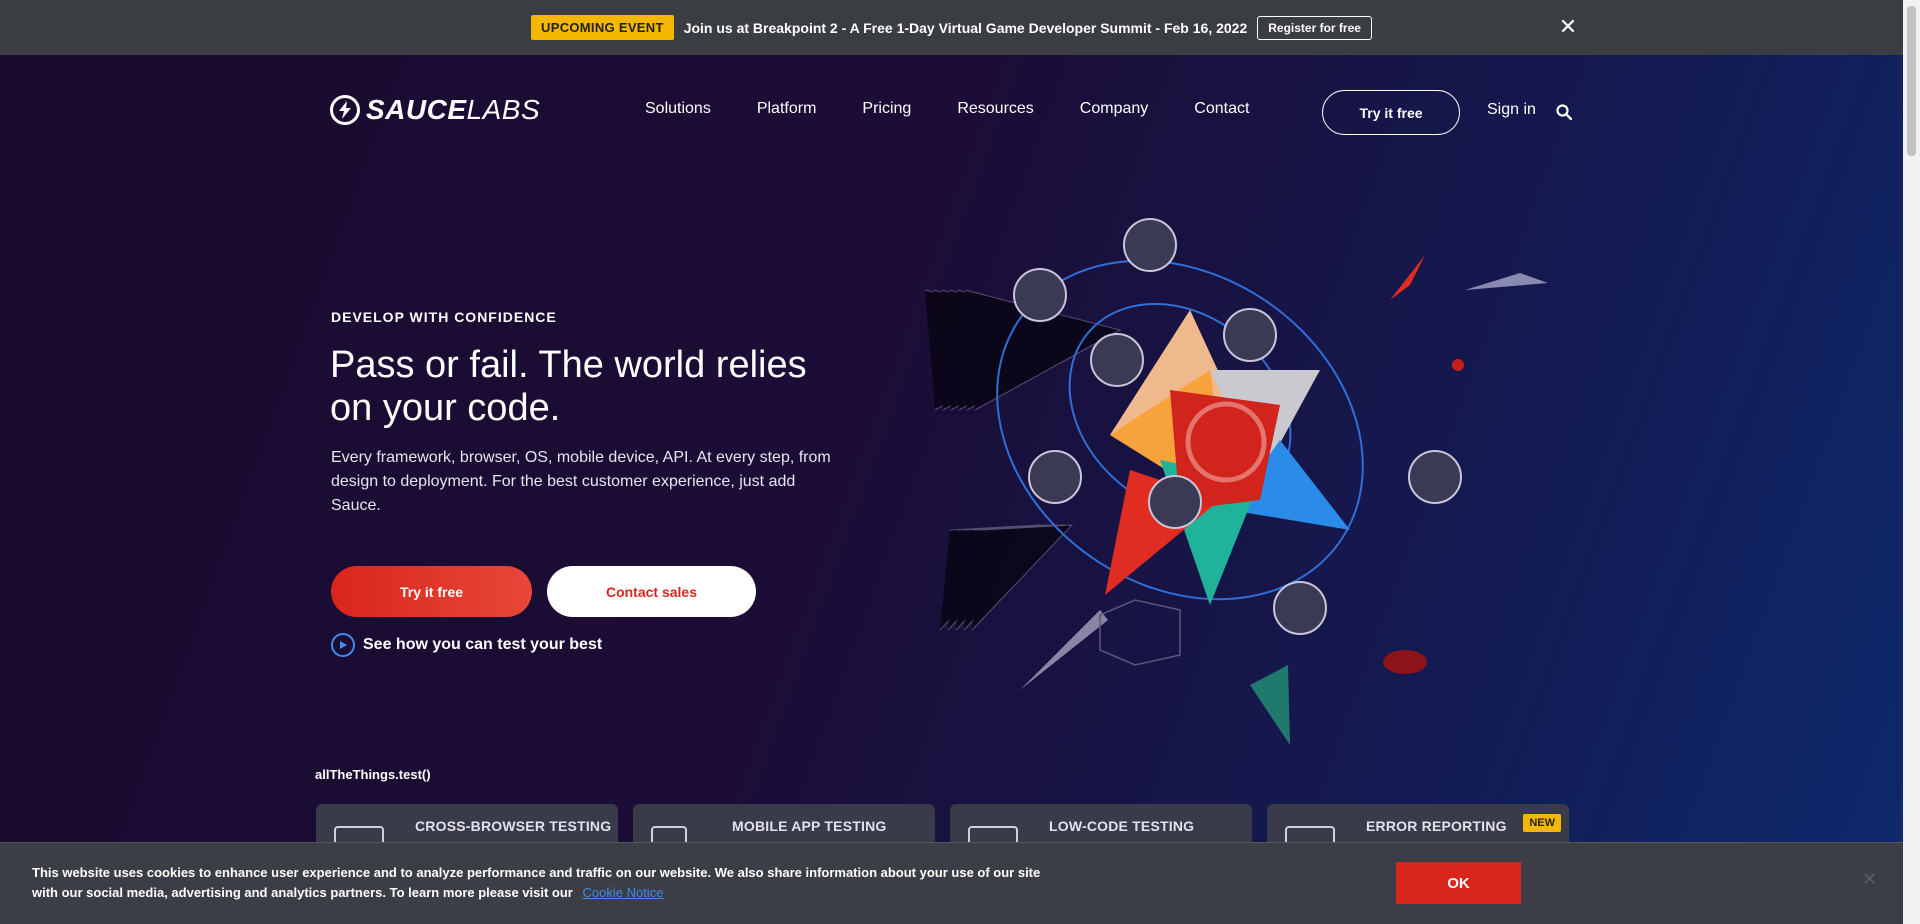  I want to click on things-label: allTheThings.test(), so click(373, 774).